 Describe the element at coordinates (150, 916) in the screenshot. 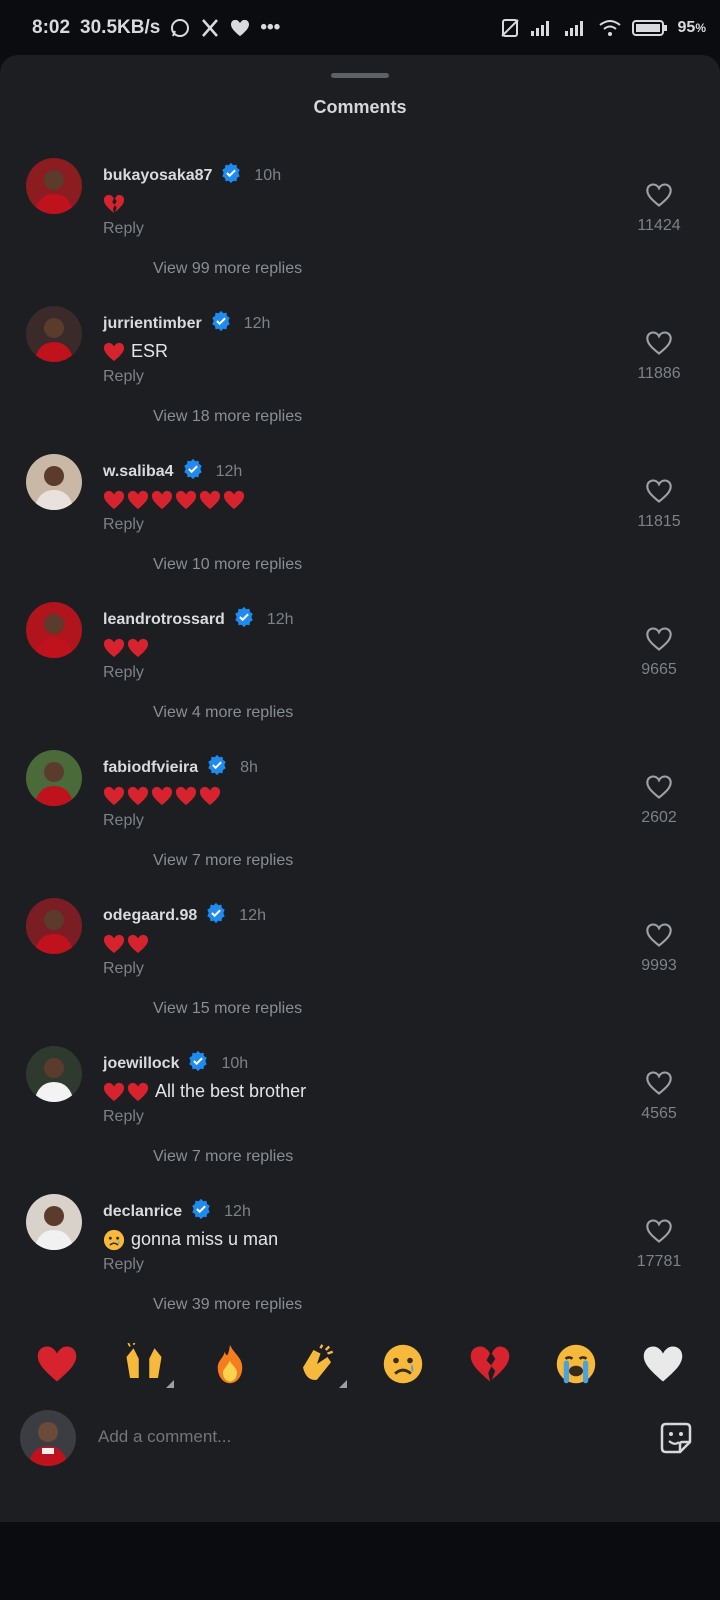

I see `comment-username: odegaard.98` at that location.